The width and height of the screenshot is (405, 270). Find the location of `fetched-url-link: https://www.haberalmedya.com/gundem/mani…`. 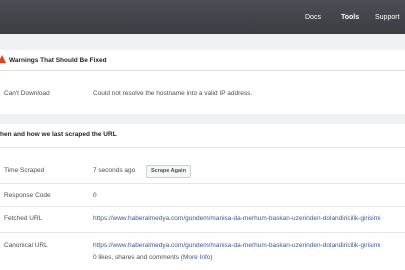

fetched-url-link: https://www.haberalmedya.com/gundem/mani… is located at coordinates (237, 218).